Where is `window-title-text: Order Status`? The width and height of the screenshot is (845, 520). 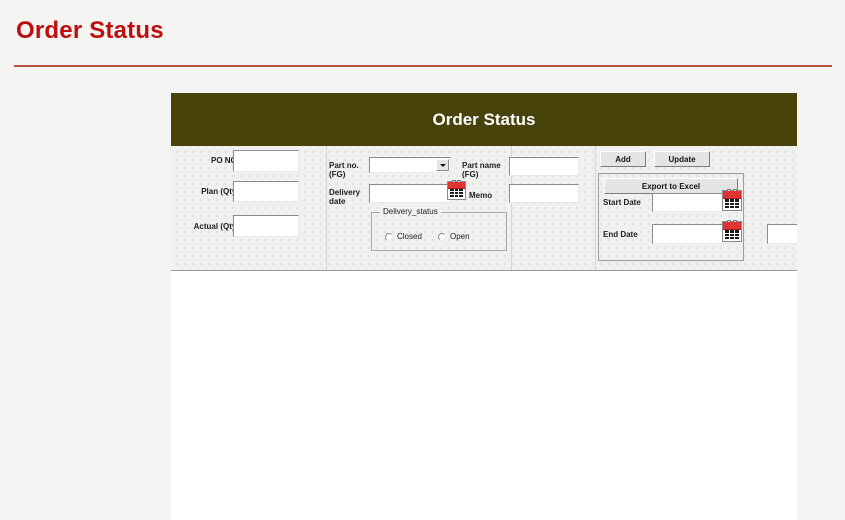 window-title-text: Order Status is located at coordinates (484, 119).